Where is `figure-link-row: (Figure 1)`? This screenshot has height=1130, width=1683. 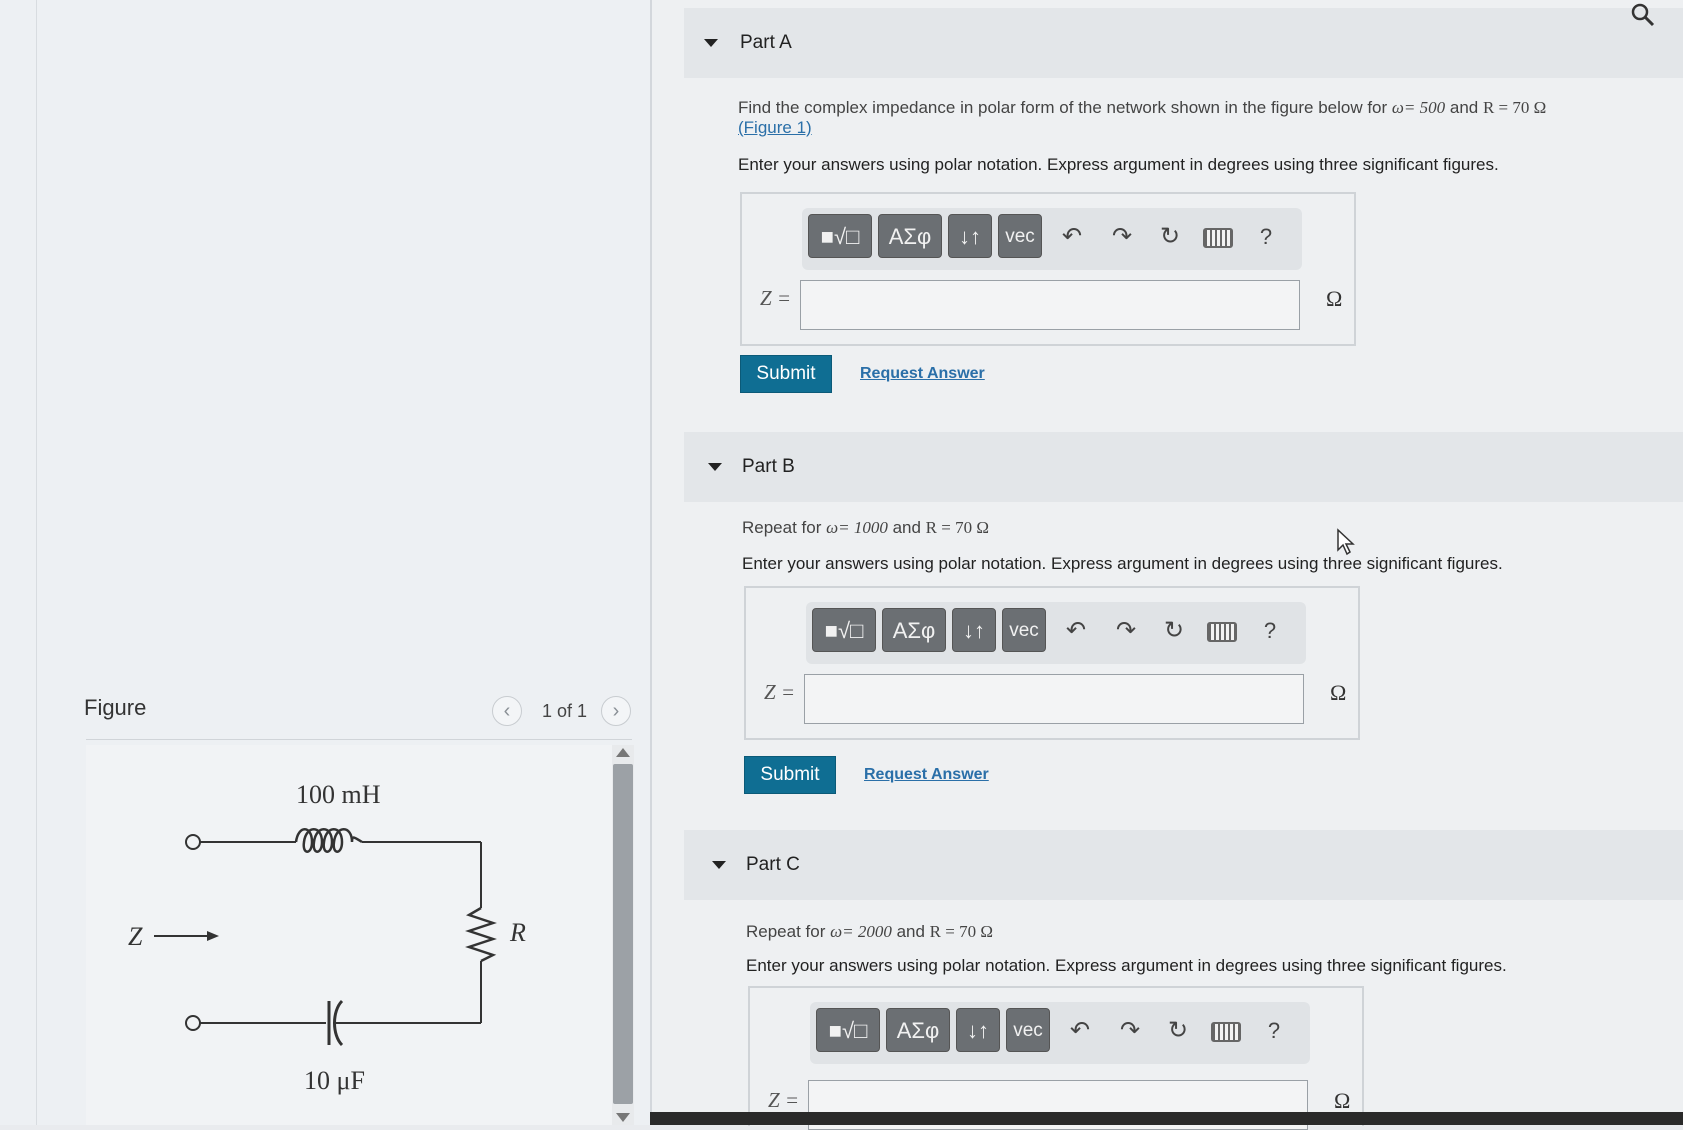 figure-link-row: (Figure 1) is located at coordinates (775, 128).